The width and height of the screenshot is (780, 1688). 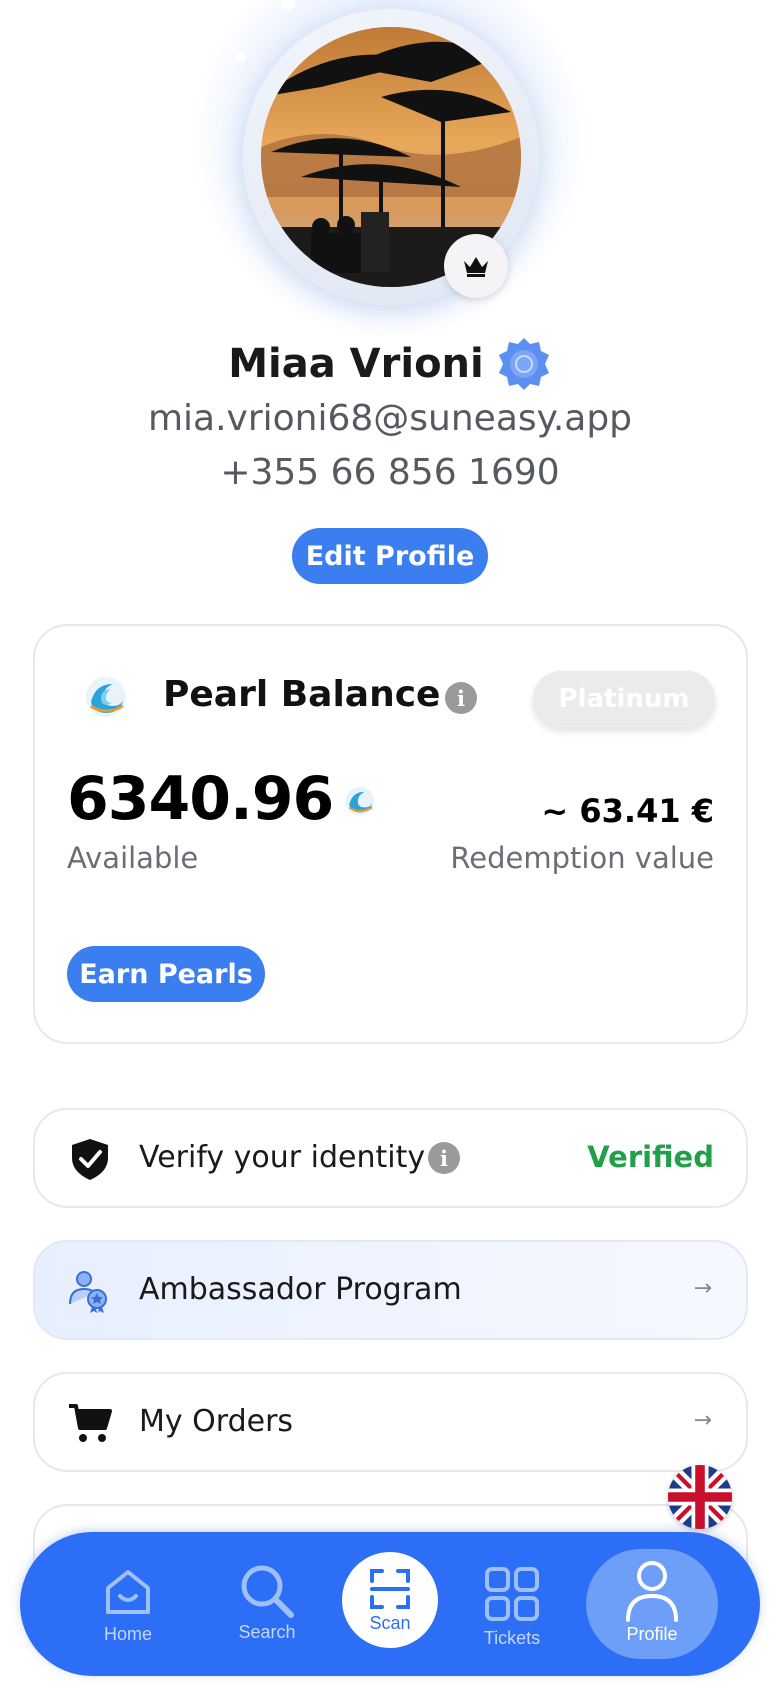 What do you see at coordinates (390, 1422) in the screenshot?
I see `my-orders-row: My Orders →` at bounding box center [390, 1422].